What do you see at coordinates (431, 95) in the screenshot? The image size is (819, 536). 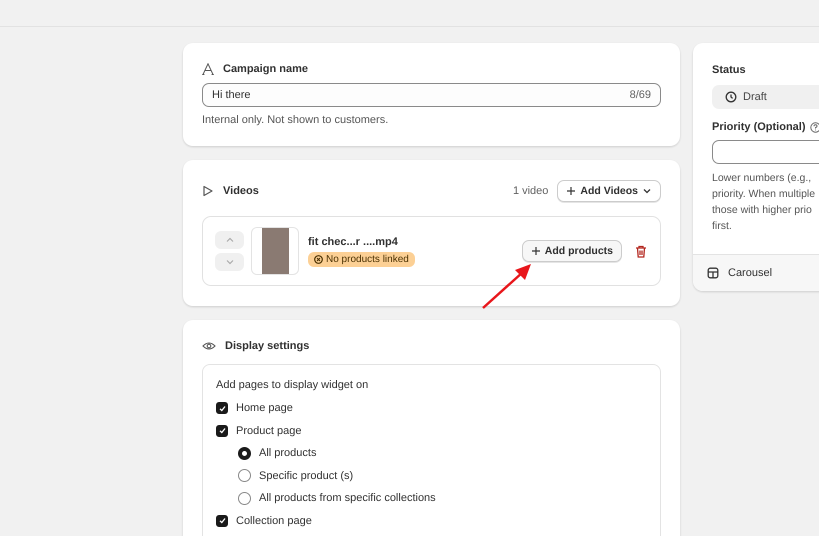 I see `campaign-name-field: Hi there 8/69` at bounding box center [431, 95].